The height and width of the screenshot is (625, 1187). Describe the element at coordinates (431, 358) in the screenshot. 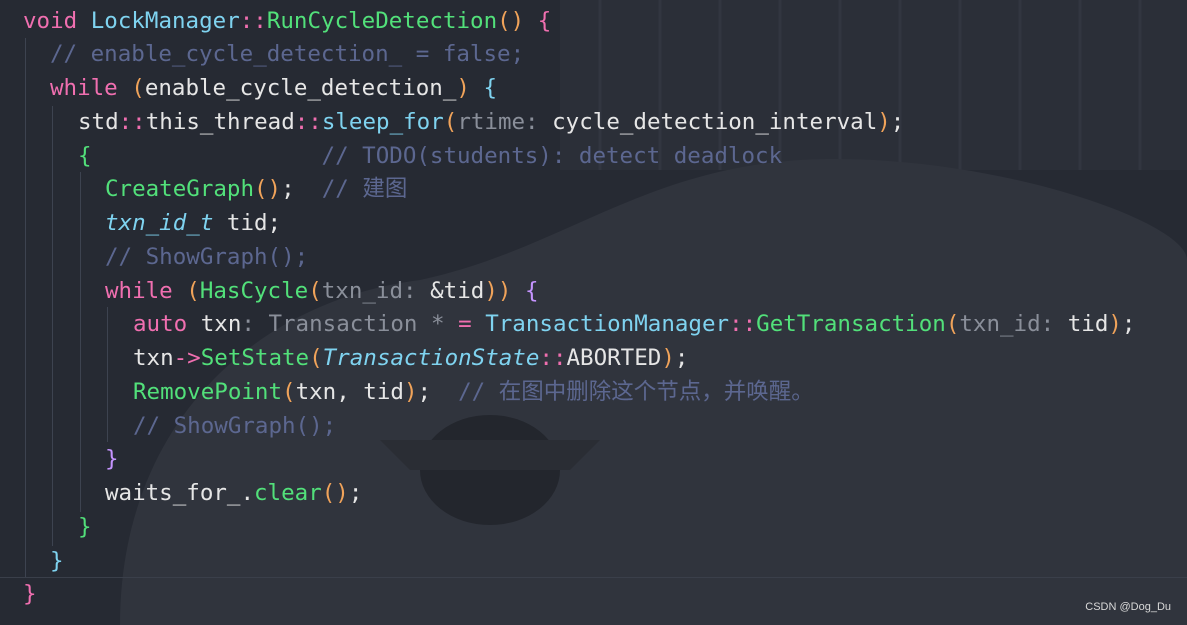

I see `enum-type: TransactionState` at that location.